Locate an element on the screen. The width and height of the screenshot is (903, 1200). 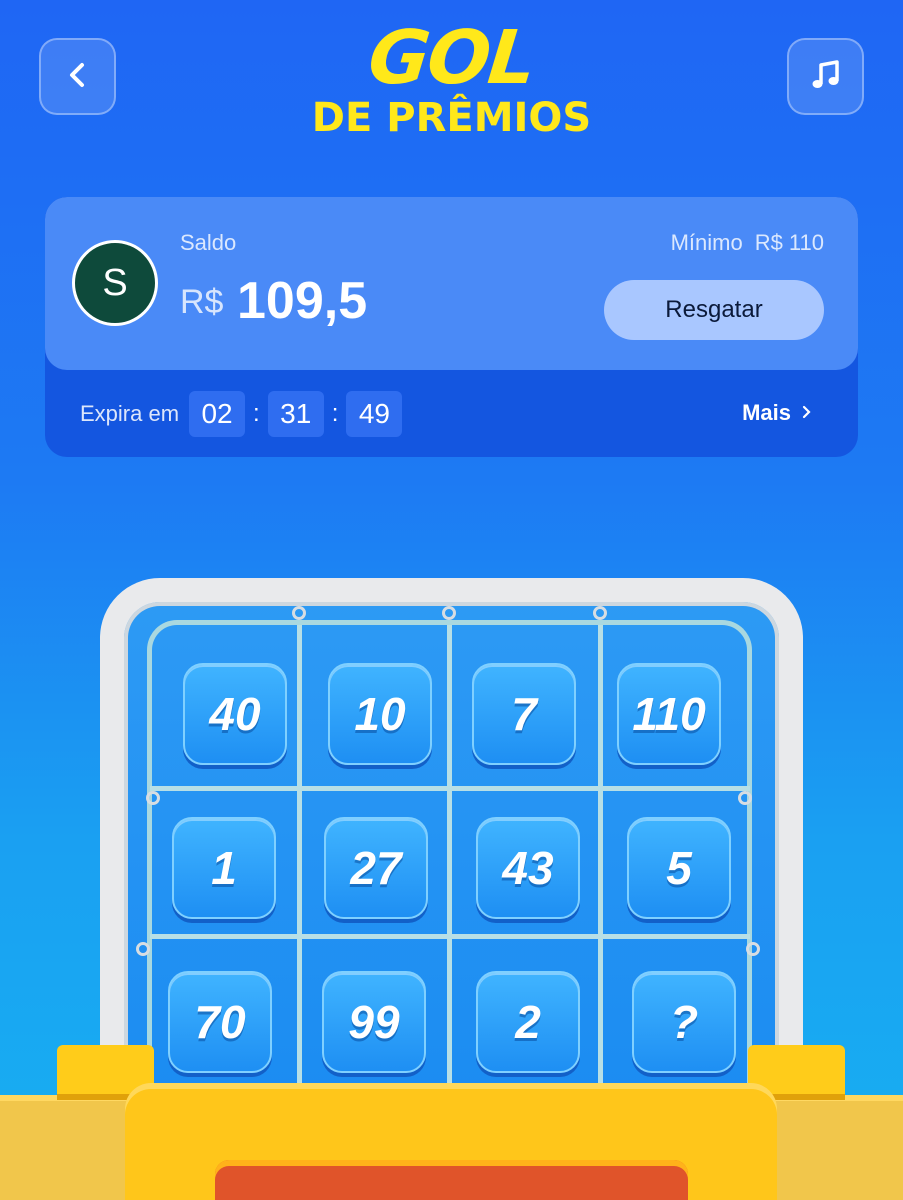
music-note-icon is located at coordinates (826, 77).